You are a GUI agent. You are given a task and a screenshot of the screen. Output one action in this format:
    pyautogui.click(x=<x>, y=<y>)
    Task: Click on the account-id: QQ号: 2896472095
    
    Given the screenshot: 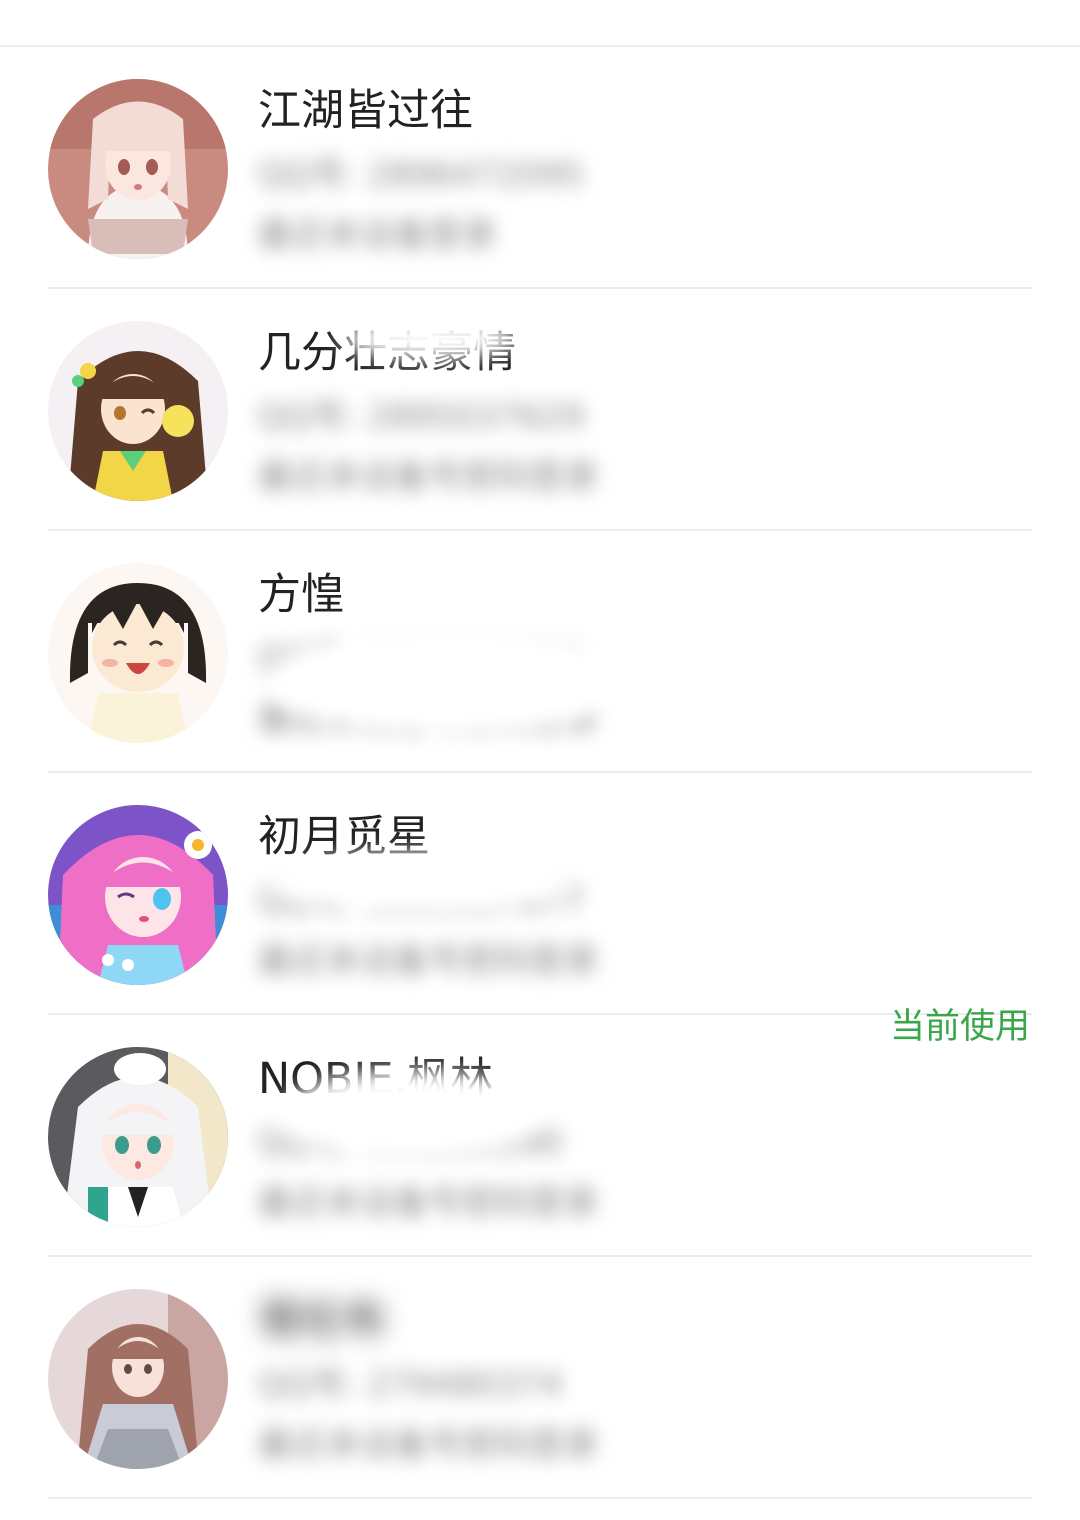 What is the action you would take?
    pyautogui.click(x=421, y=175)
    